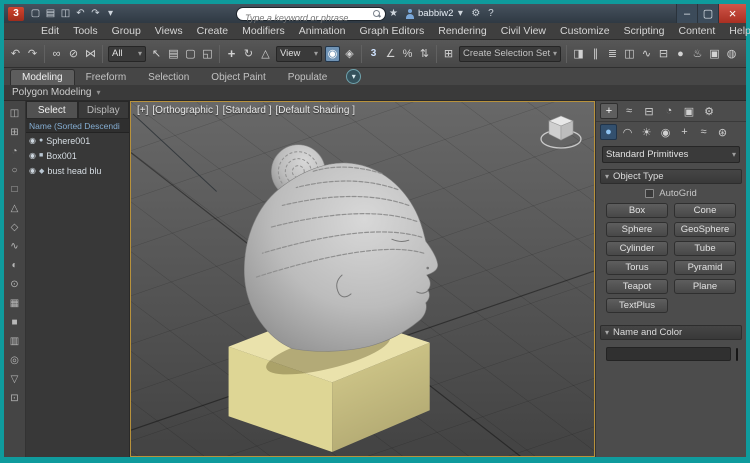  Describe the element at coordinates (705, 267) in the screenshot. I see `pyramid-button: Pyramid` at that location.